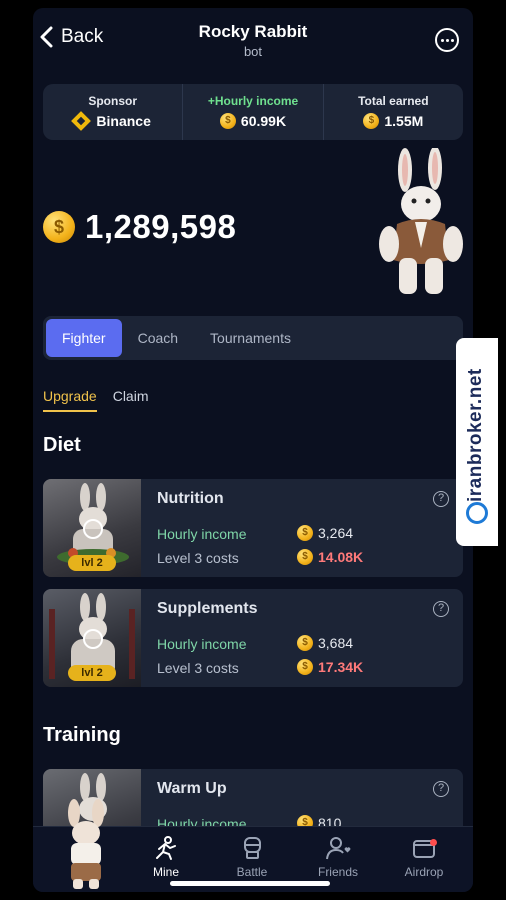 The width and height of the screenshot is (506, 900). Describe the element at coordinates (207, 608) in the screenshot. I see `card-title: Supplements` at that location.